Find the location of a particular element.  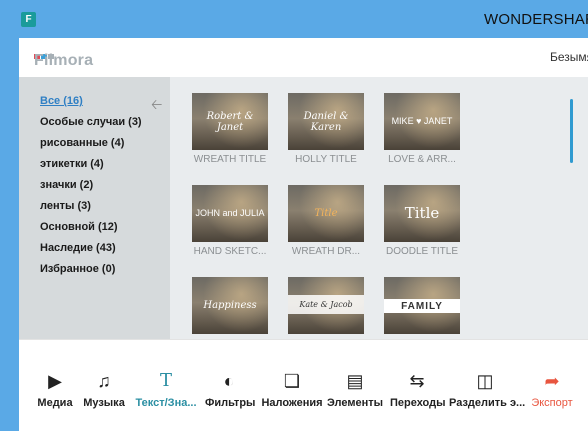

title-tile: FAMILY is located at coordinates (422, 307).